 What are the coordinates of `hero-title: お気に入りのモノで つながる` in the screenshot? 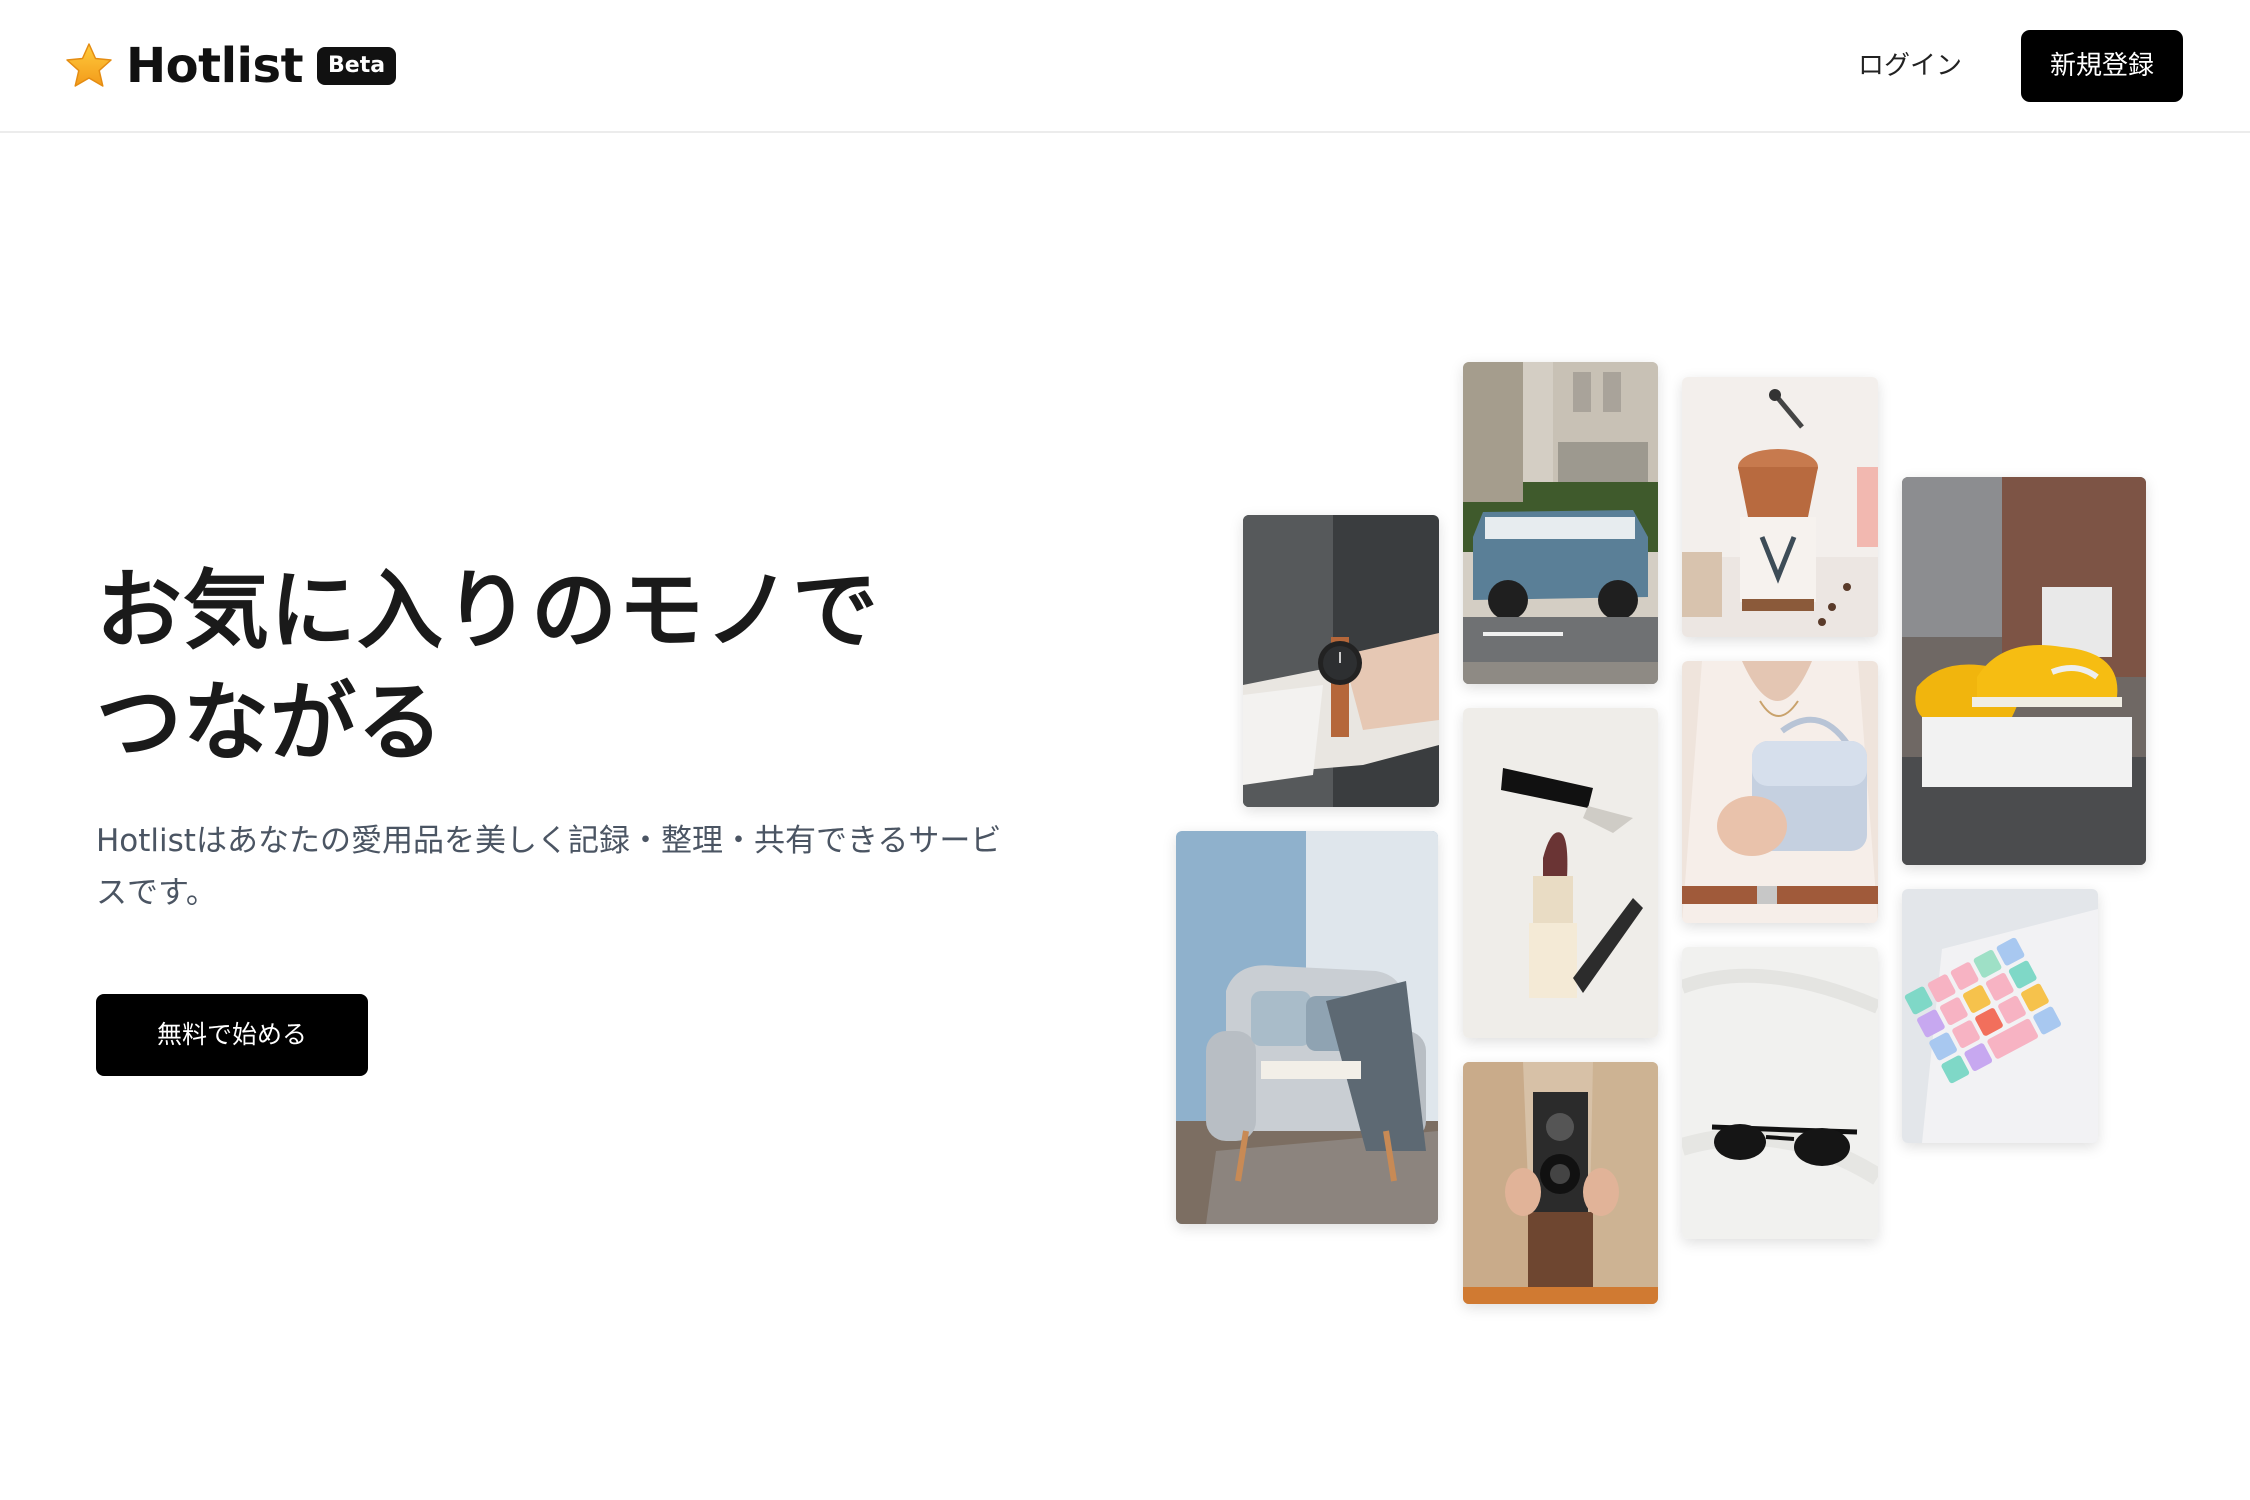 It's located at (546, 667).